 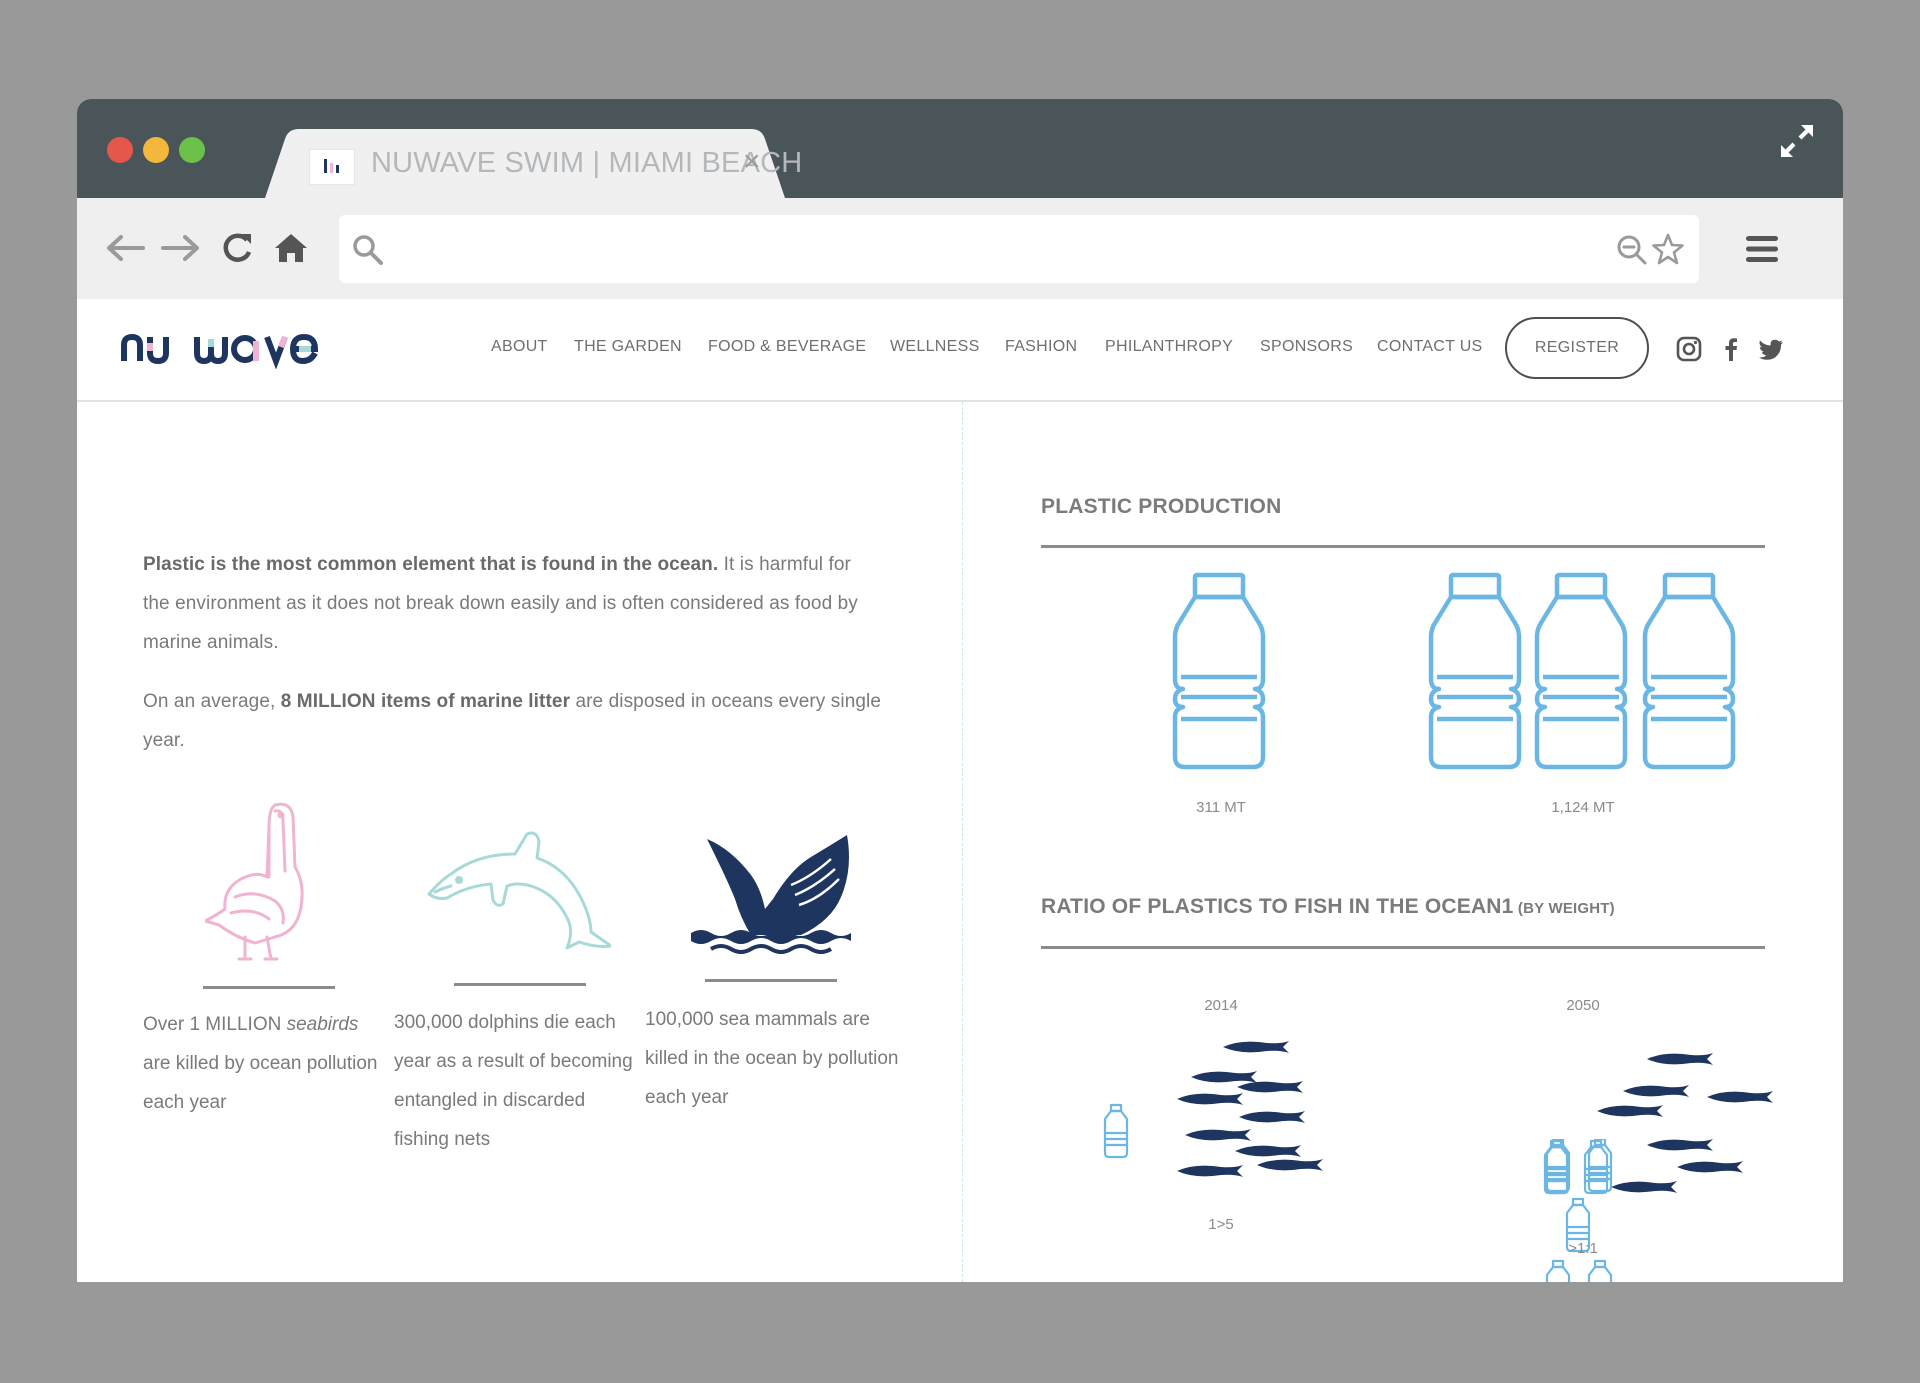 I want to click on nuwave-logo, so click(x=221, y=351).